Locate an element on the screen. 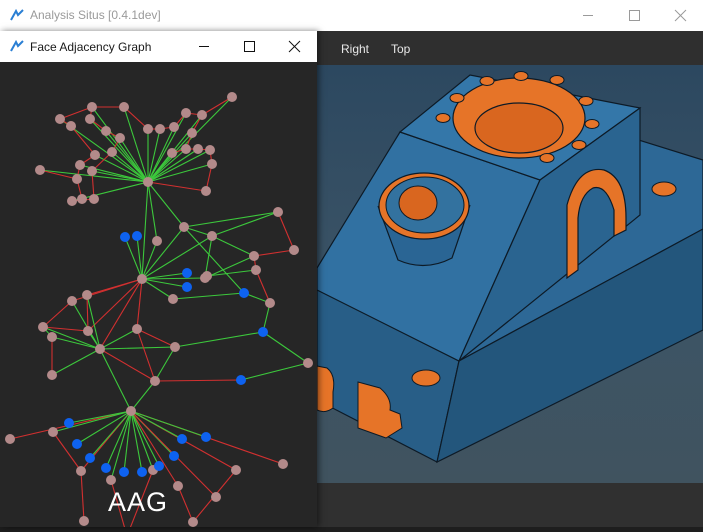 This screenshot has width=703, height=532. minimize-button is located at coordinates (588, 15).